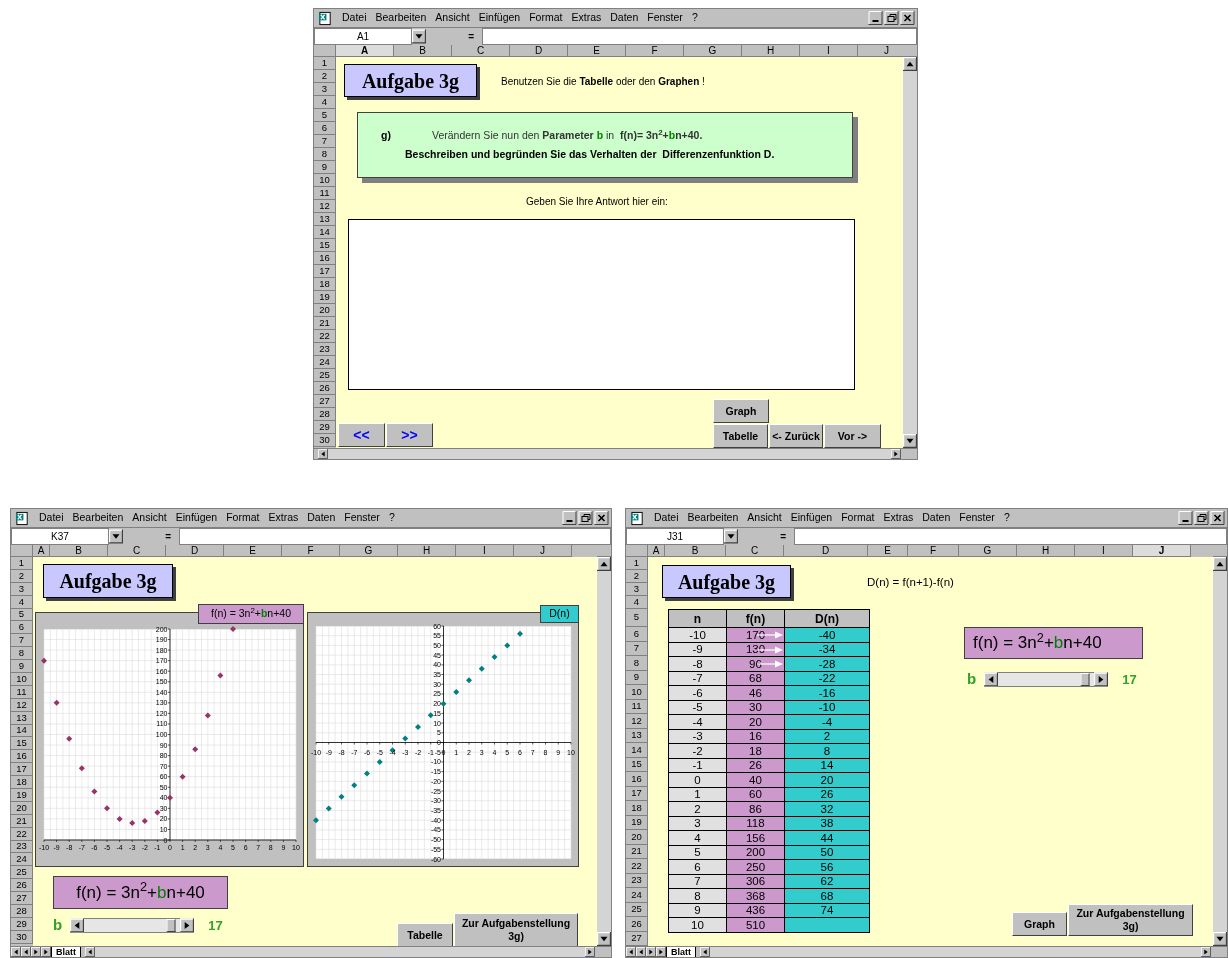 The image size is (1228, 958). Describe the element at coordinates (675, 536) in the screenshot. I see `name-box: J31` at that location.